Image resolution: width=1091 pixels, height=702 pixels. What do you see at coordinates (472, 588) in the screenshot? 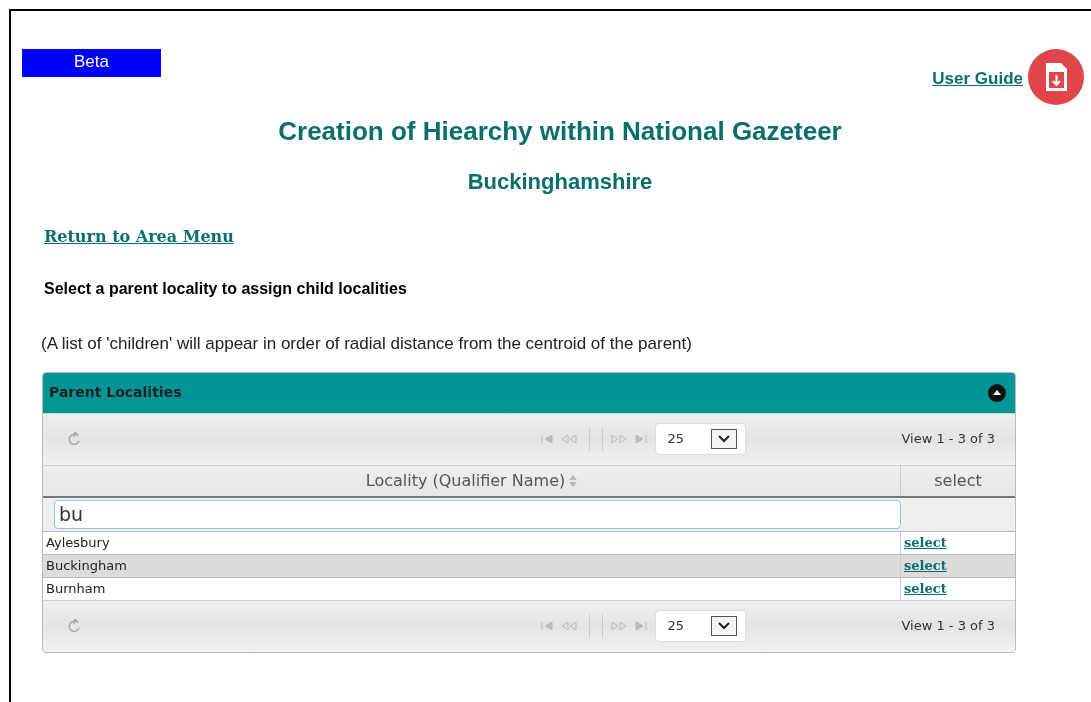
I see `table-cell: Burnham` at bounding box center [472, 588].